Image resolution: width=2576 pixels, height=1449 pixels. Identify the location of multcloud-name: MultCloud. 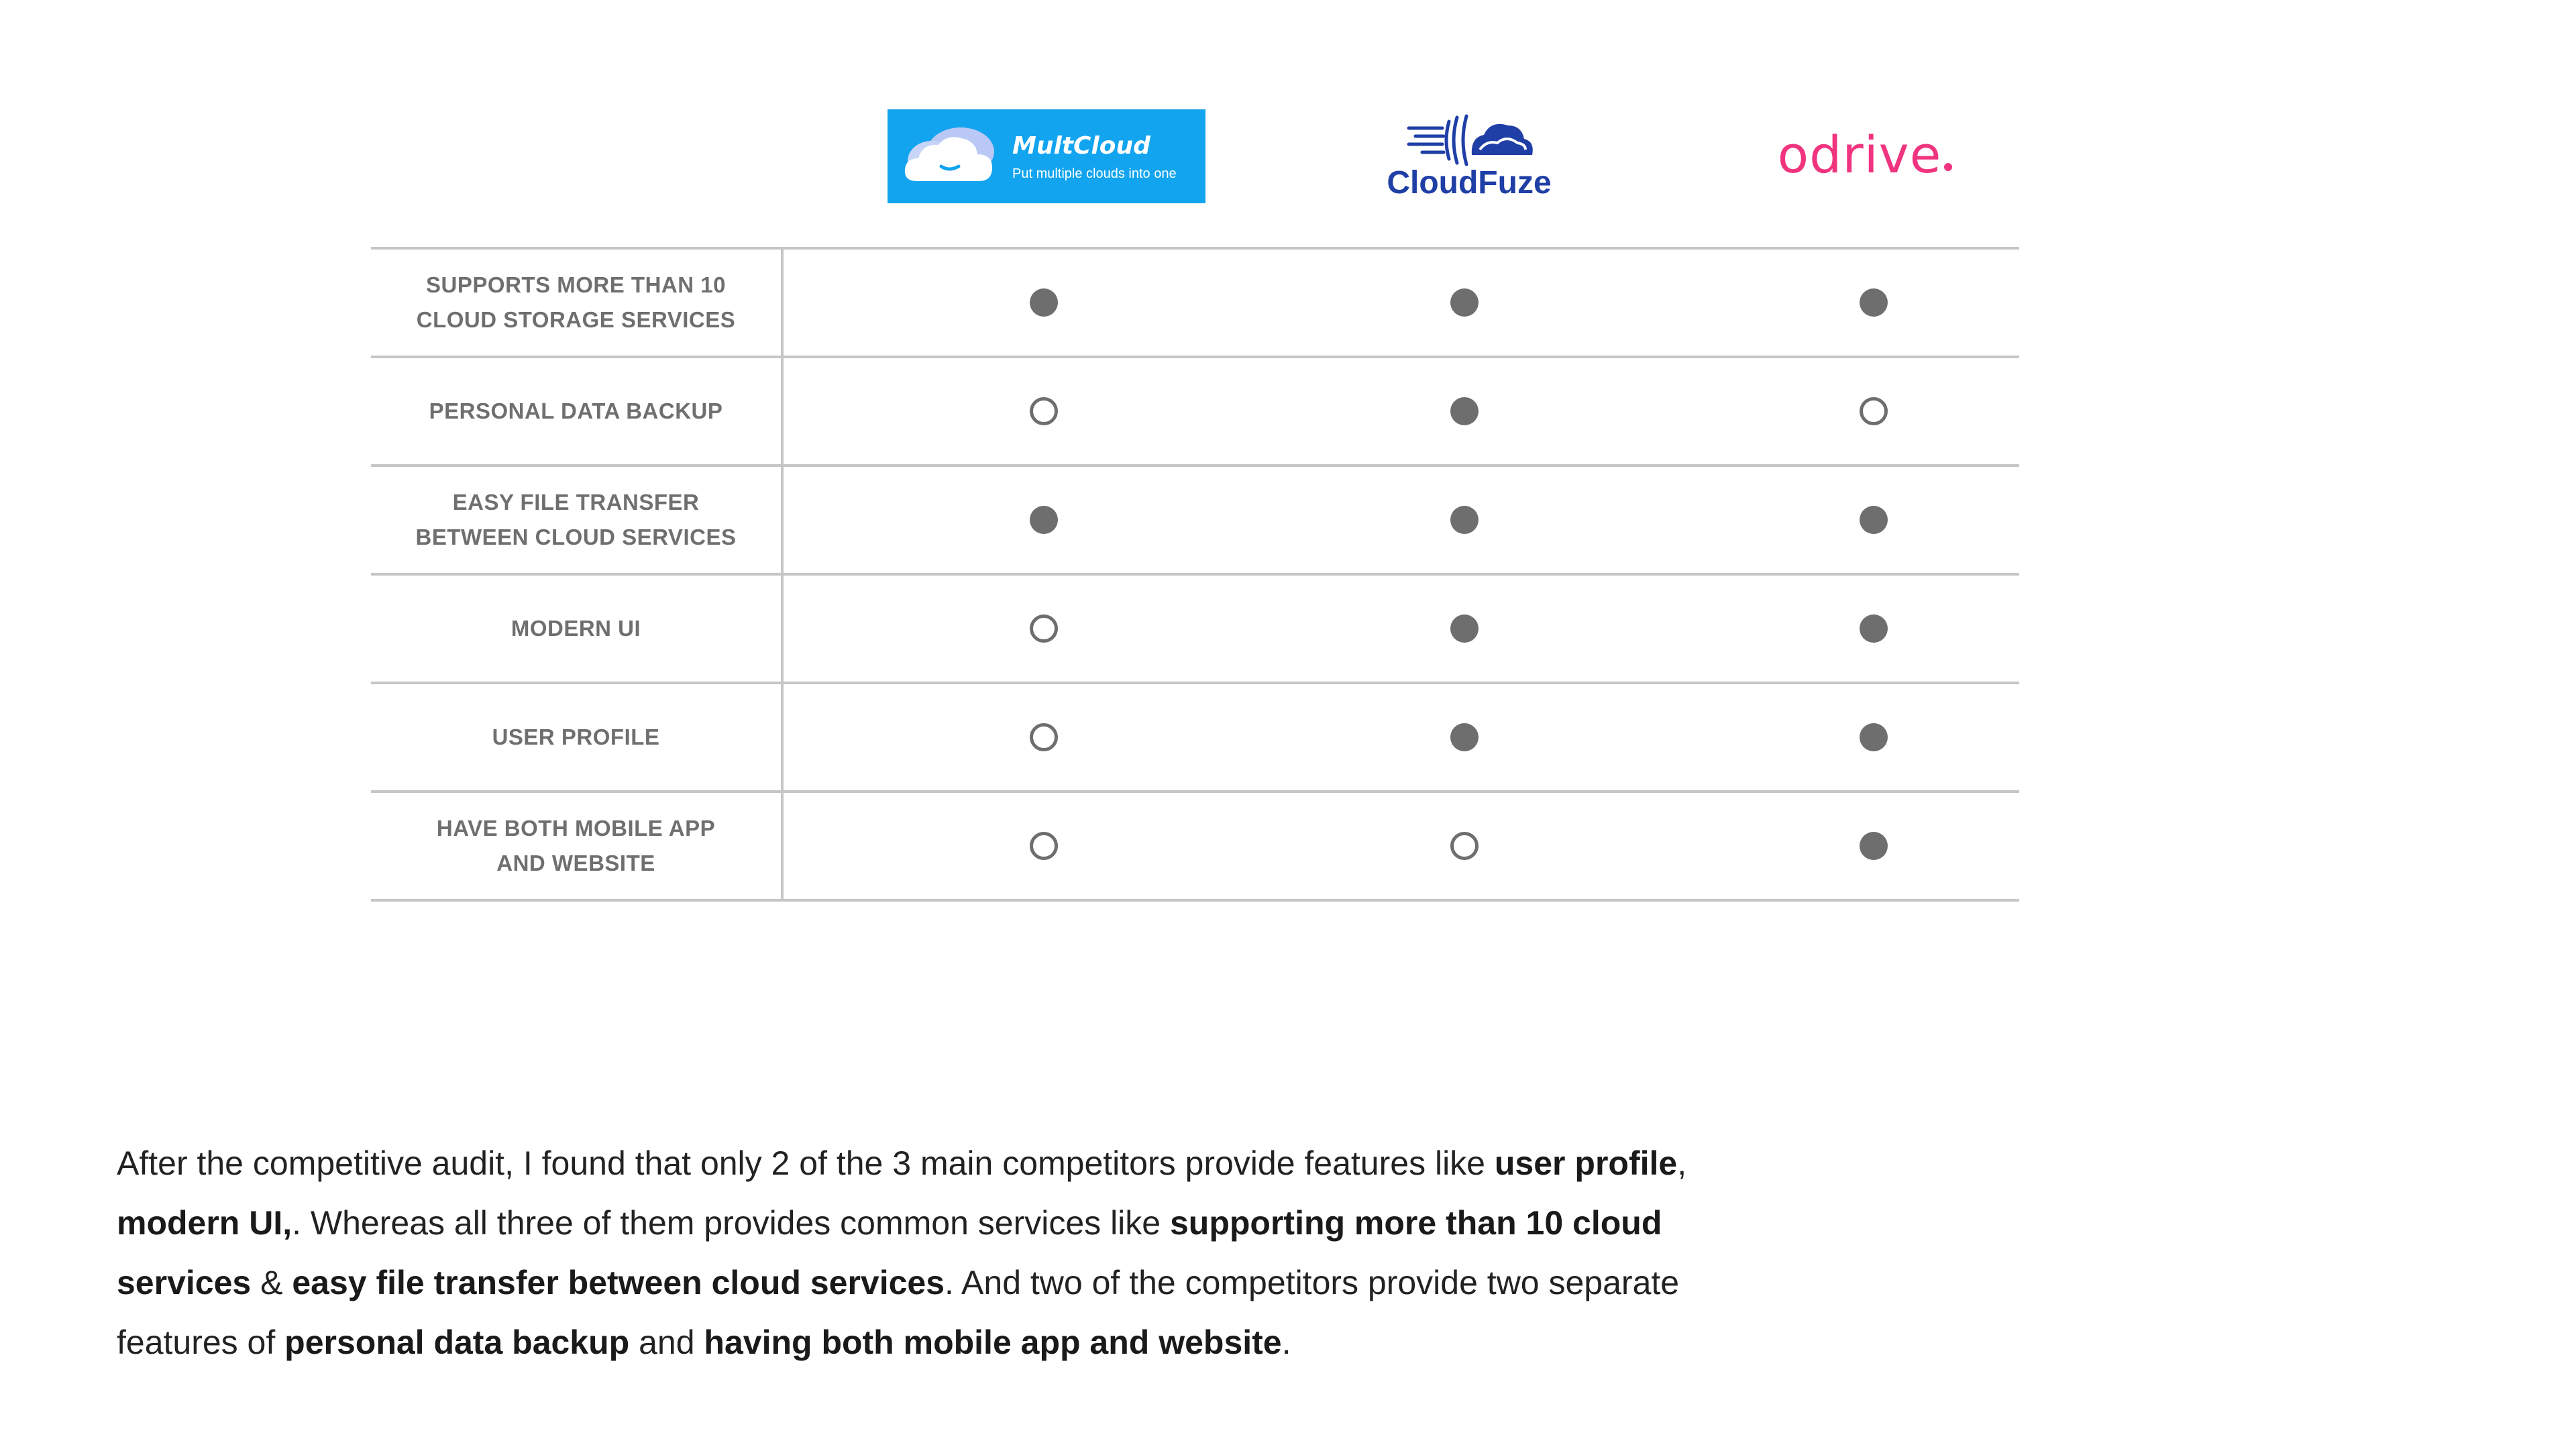
(1081, 145).